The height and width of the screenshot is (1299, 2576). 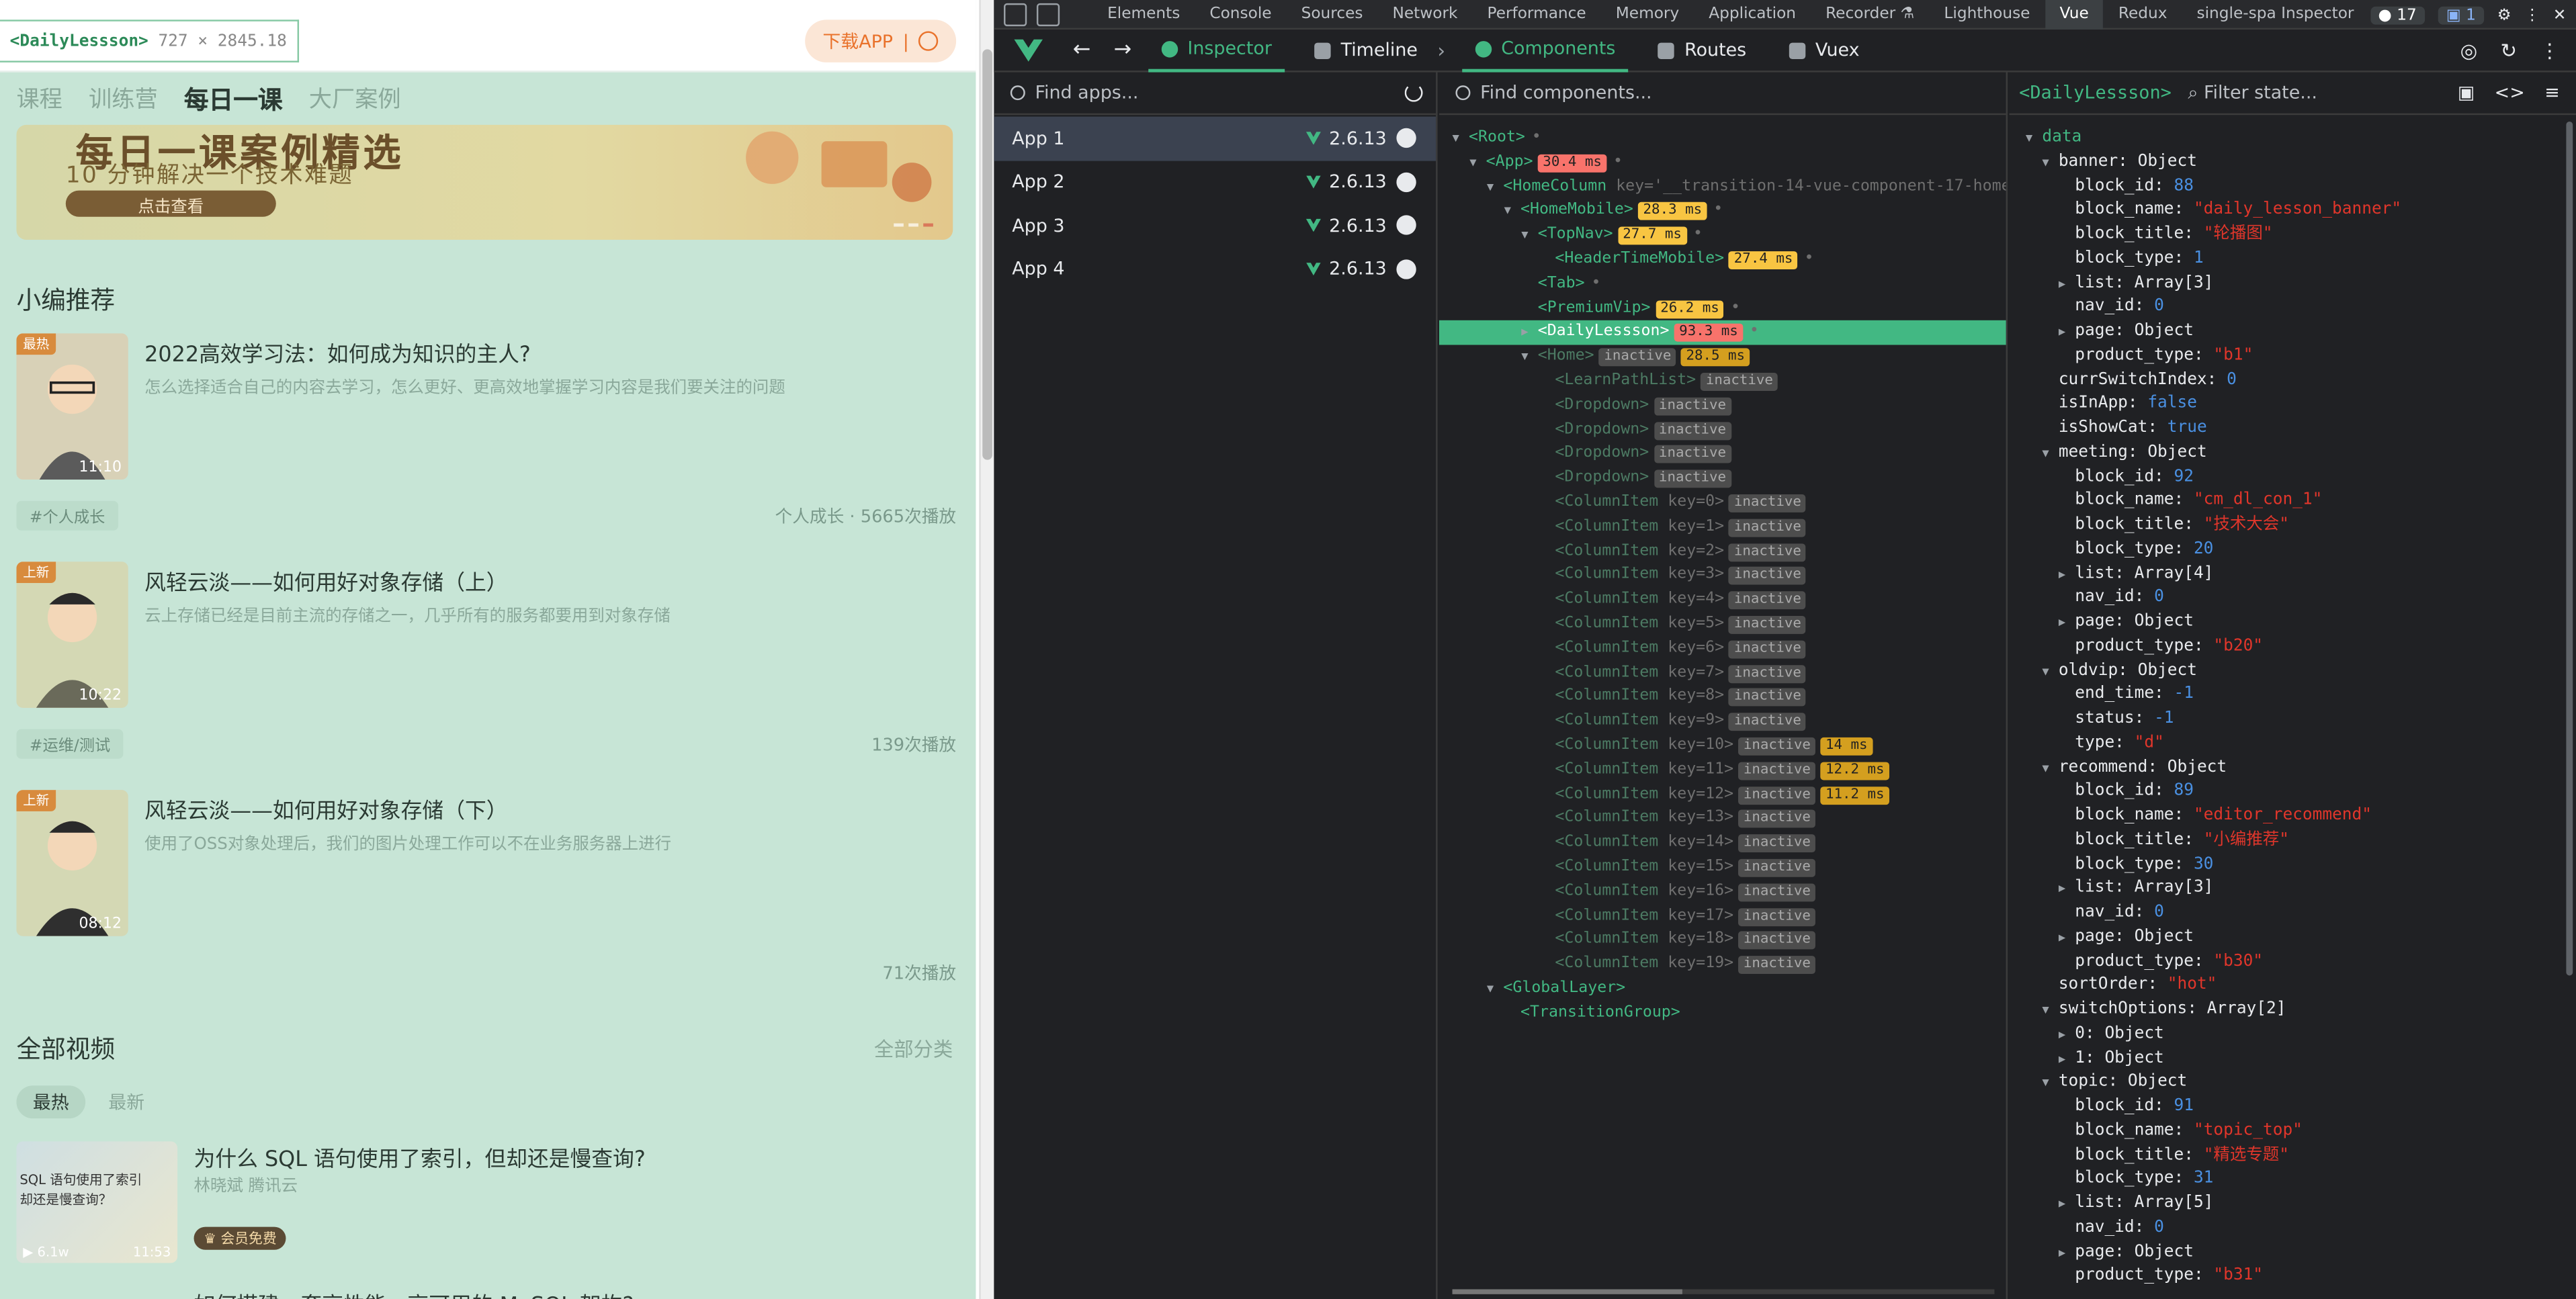 I want to click on sort-hot: 最热, so click(x=51, y=1102).